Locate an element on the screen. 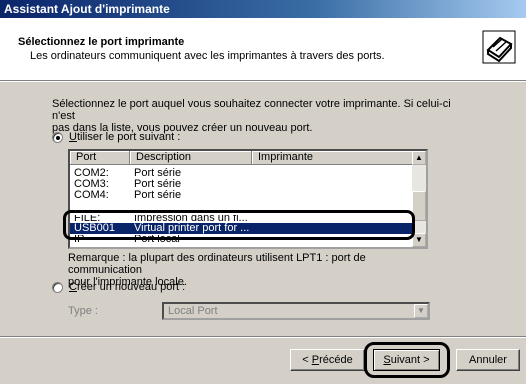 Image resolution: width=526 pixels, height=384 pixels. column-header-description: Description is located at coordinates (191, 158).